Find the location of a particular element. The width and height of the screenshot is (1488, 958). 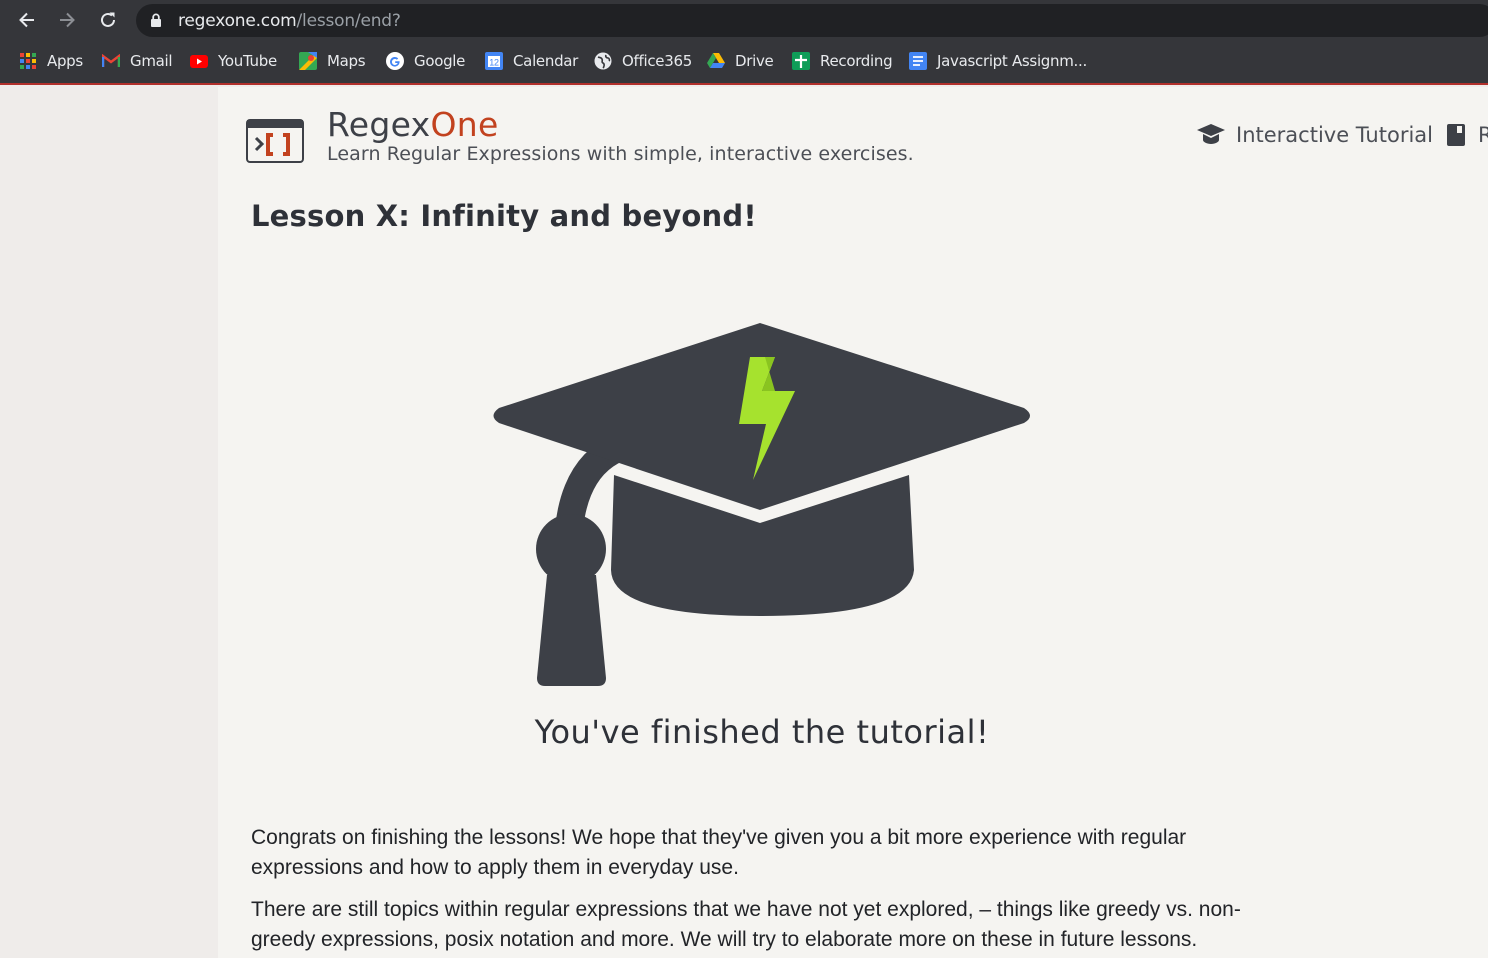

apps-grid-icon is located at coordinates (28, 61).